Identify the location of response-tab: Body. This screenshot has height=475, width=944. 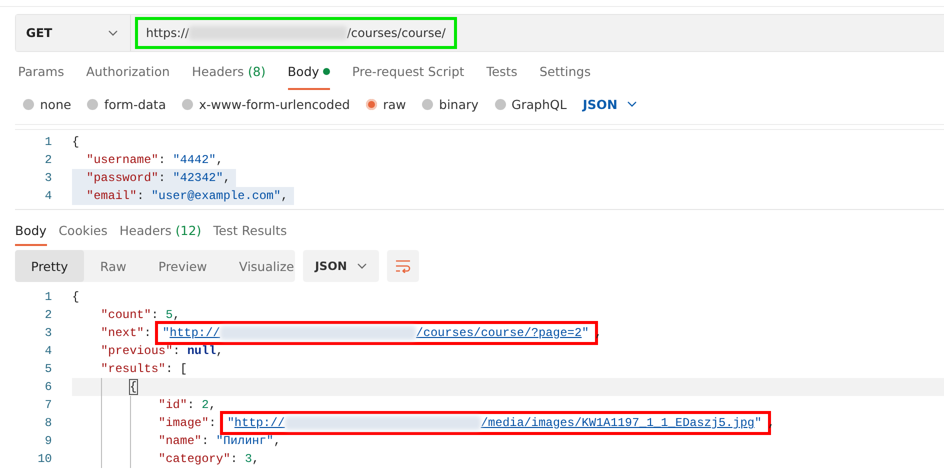
(31, 230).